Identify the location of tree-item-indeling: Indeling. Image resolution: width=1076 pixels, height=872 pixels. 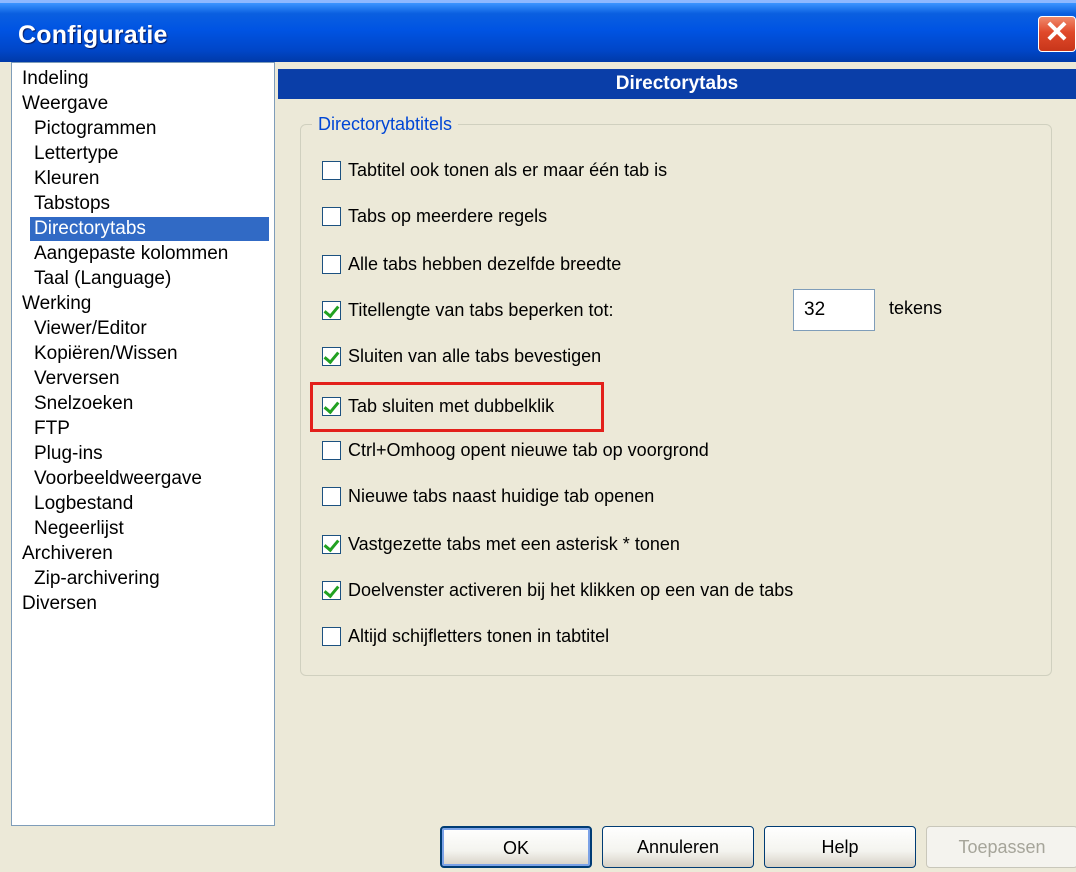
(55, 79).